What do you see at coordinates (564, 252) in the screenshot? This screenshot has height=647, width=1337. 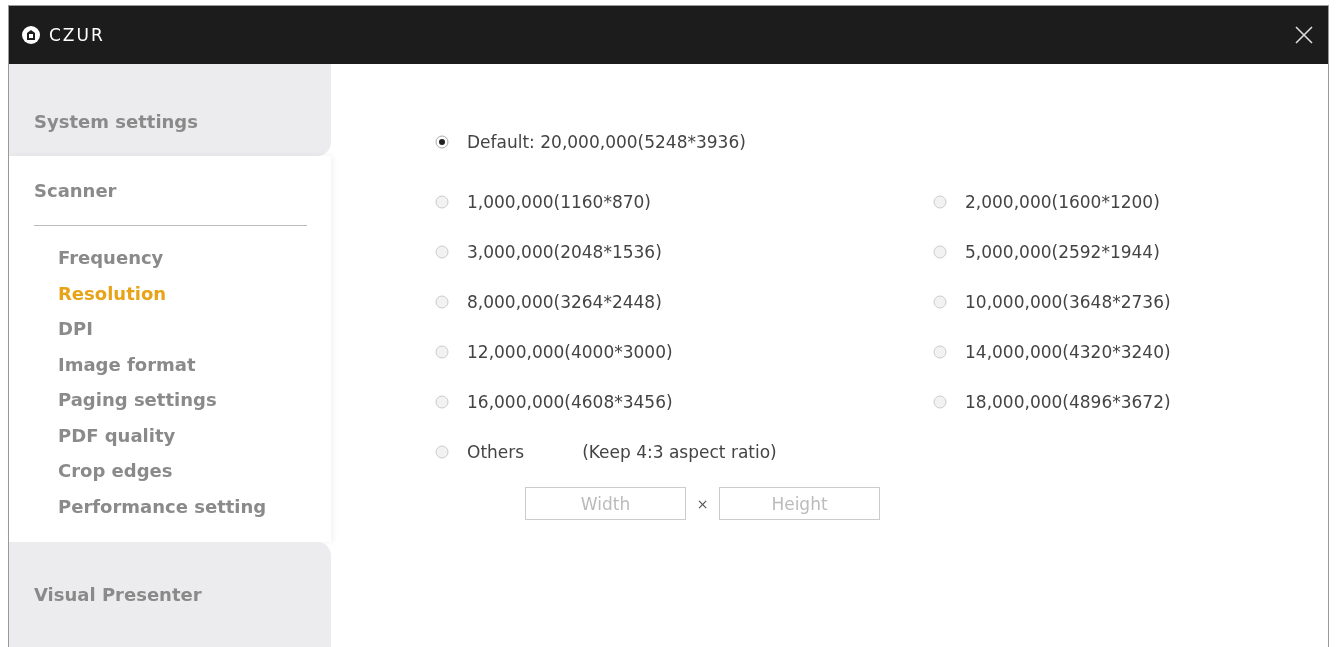 I see `option-label: 3,000,000(2048*1536)` at bounding box center [564, 252].